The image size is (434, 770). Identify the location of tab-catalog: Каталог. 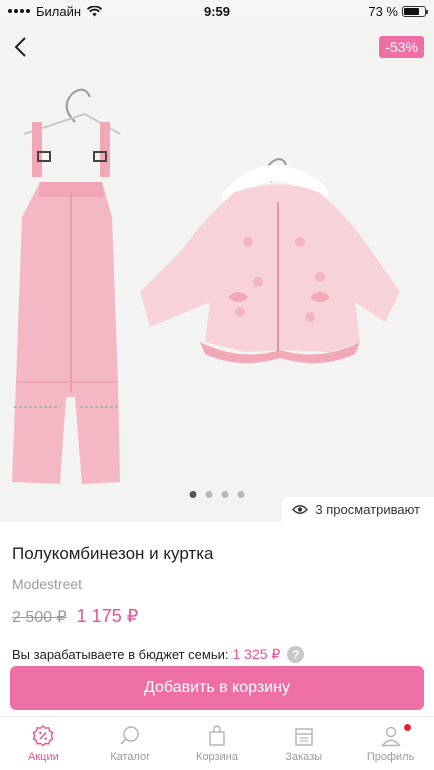
(130, 743).